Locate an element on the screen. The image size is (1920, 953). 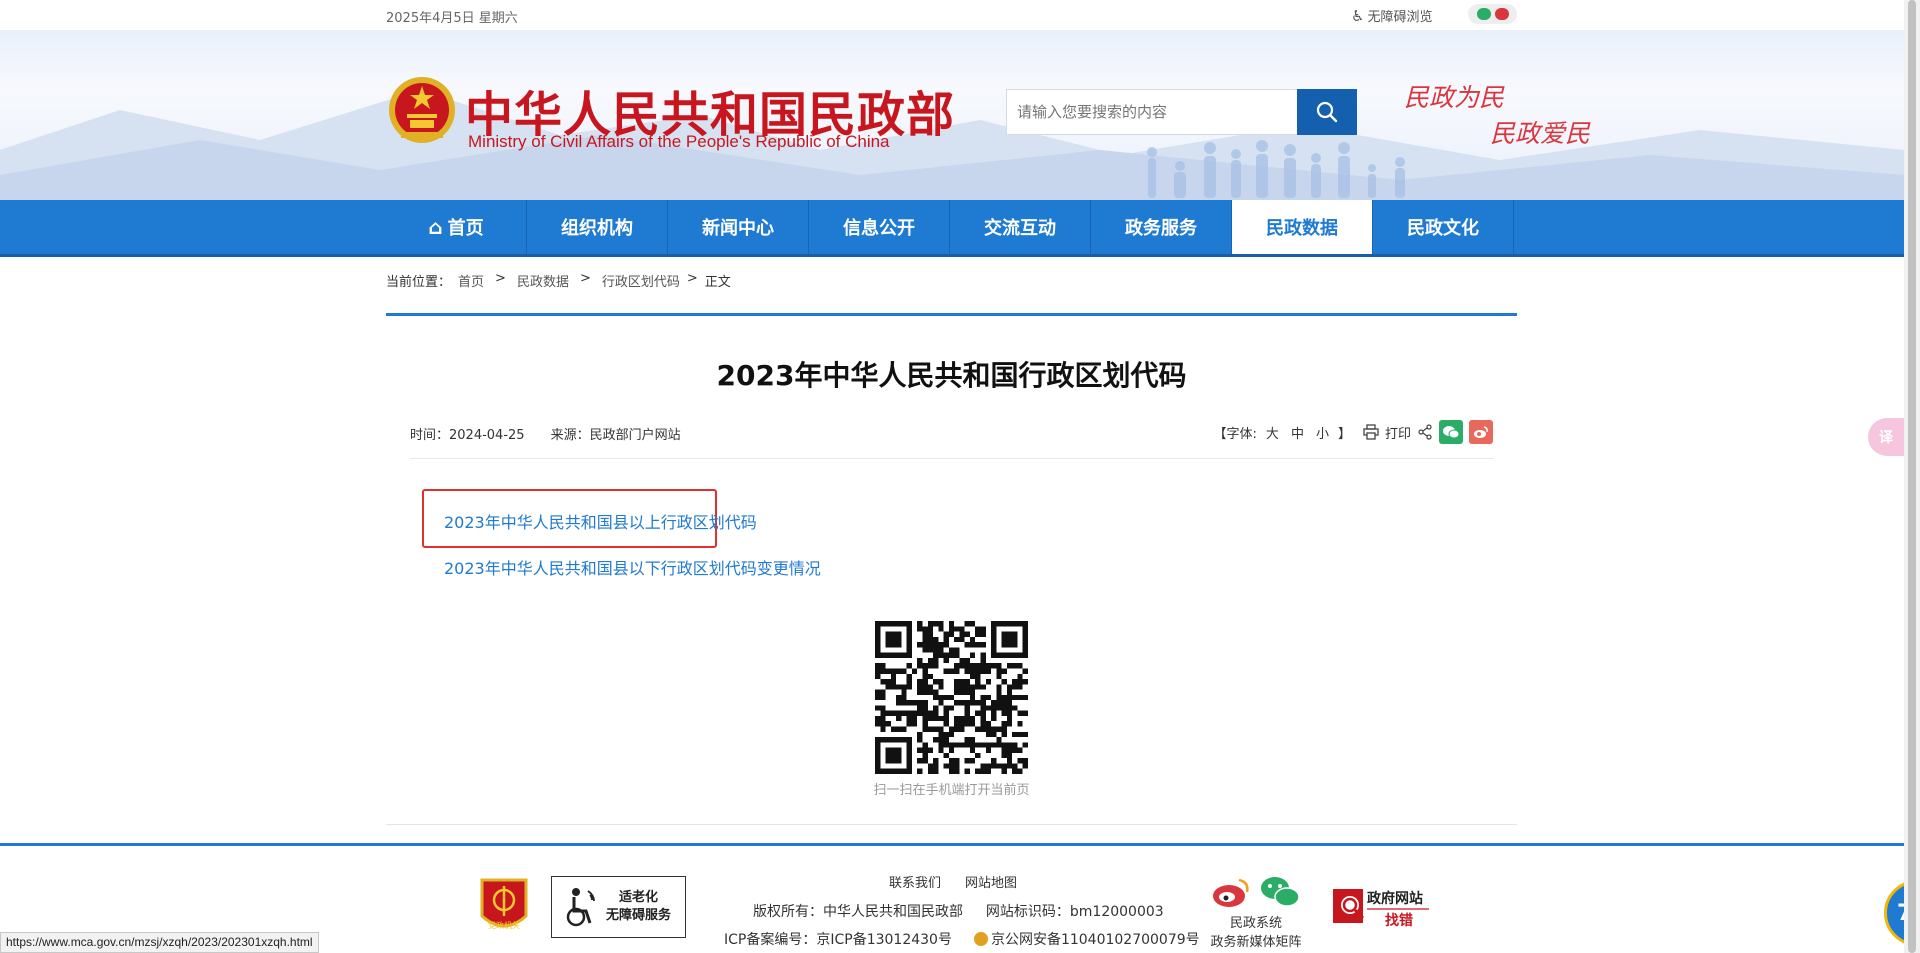
page-scrollbar is located at coordinates (1912, 476).